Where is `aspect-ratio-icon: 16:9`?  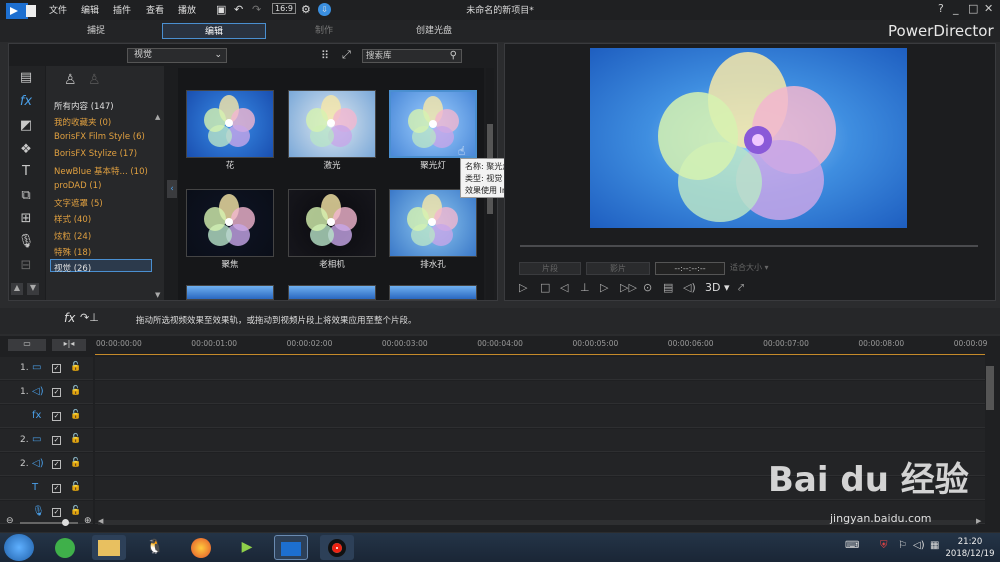
aspect-ratio-icon: 16:9 is located at coordinates (284, 8).